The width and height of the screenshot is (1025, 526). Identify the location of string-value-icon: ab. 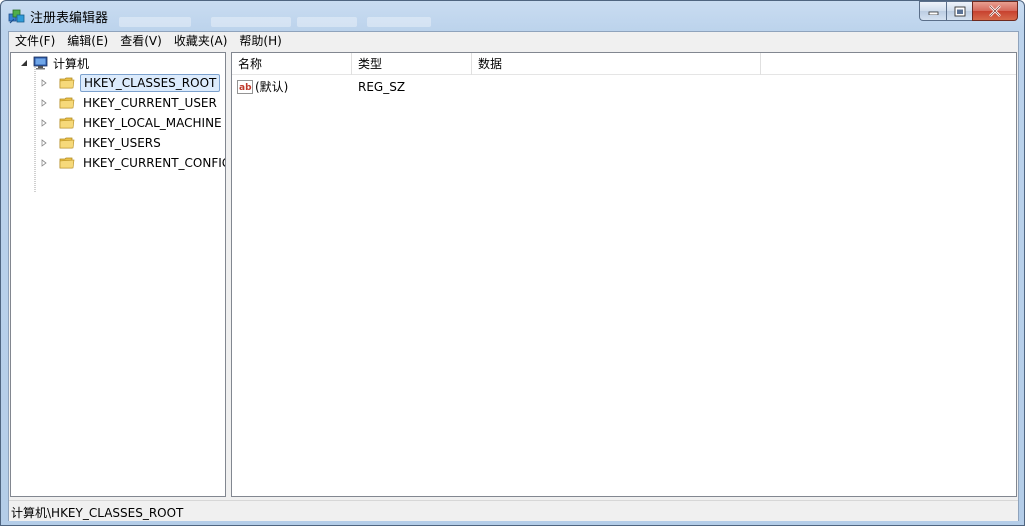
(245, 87).